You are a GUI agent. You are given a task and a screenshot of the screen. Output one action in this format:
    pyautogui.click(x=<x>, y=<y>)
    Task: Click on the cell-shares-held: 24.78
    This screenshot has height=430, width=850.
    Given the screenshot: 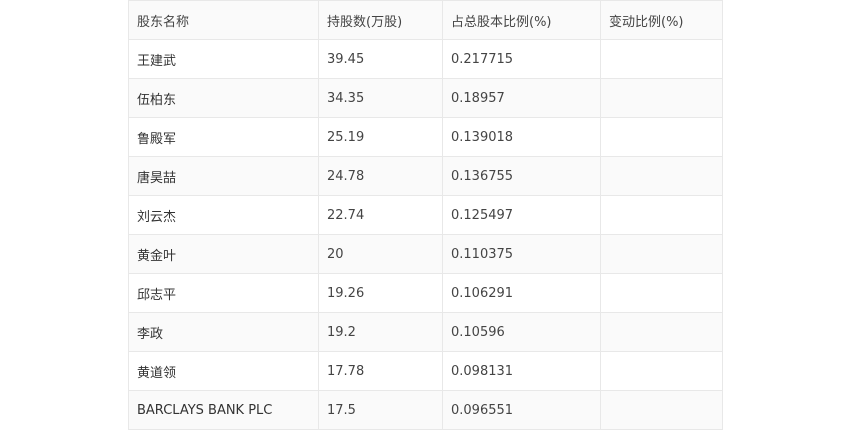 What is the action you would take?
    pyautogui.click(x=380, y=176)
    